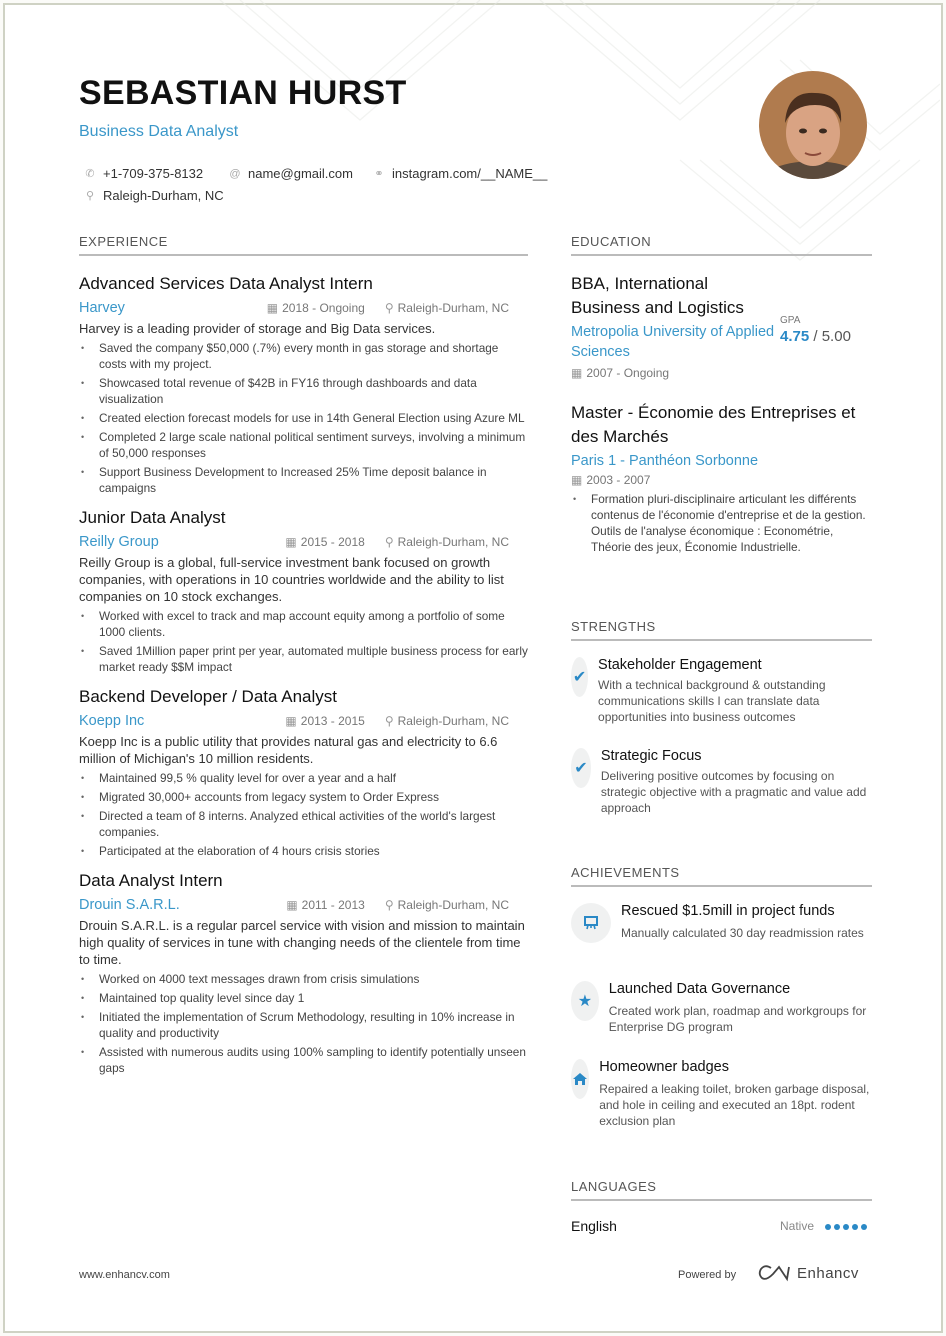  Describe the element at coordinates (151, 880) in the screenshot. I see `job-title: Data Analyst Intern` at that location.